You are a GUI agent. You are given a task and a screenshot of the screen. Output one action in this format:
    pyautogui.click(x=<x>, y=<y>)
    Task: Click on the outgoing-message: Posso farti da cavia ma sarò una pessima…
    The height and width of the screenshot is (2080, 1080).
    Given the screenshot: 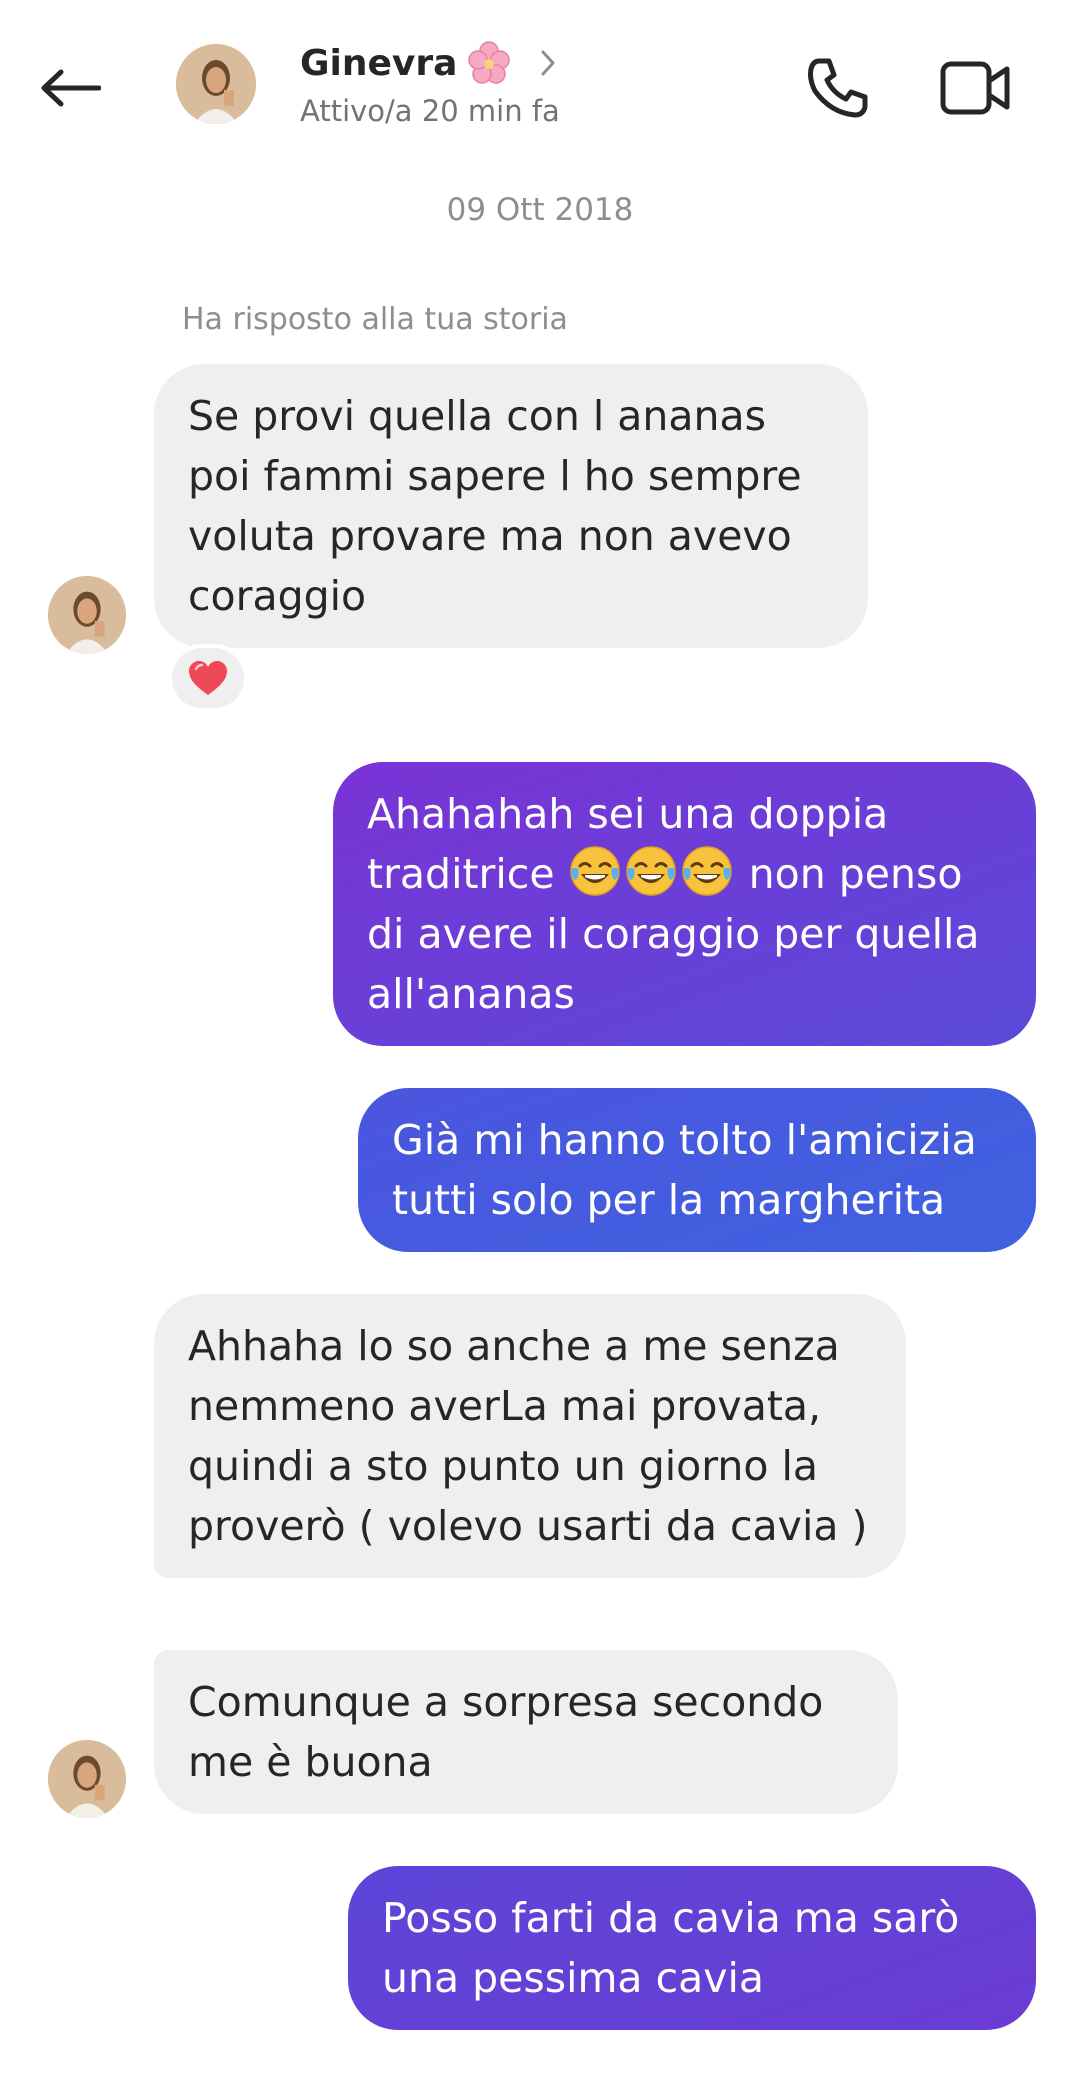 What is the action you would take?
    pyautogui.click(x=692, y=1948)
    